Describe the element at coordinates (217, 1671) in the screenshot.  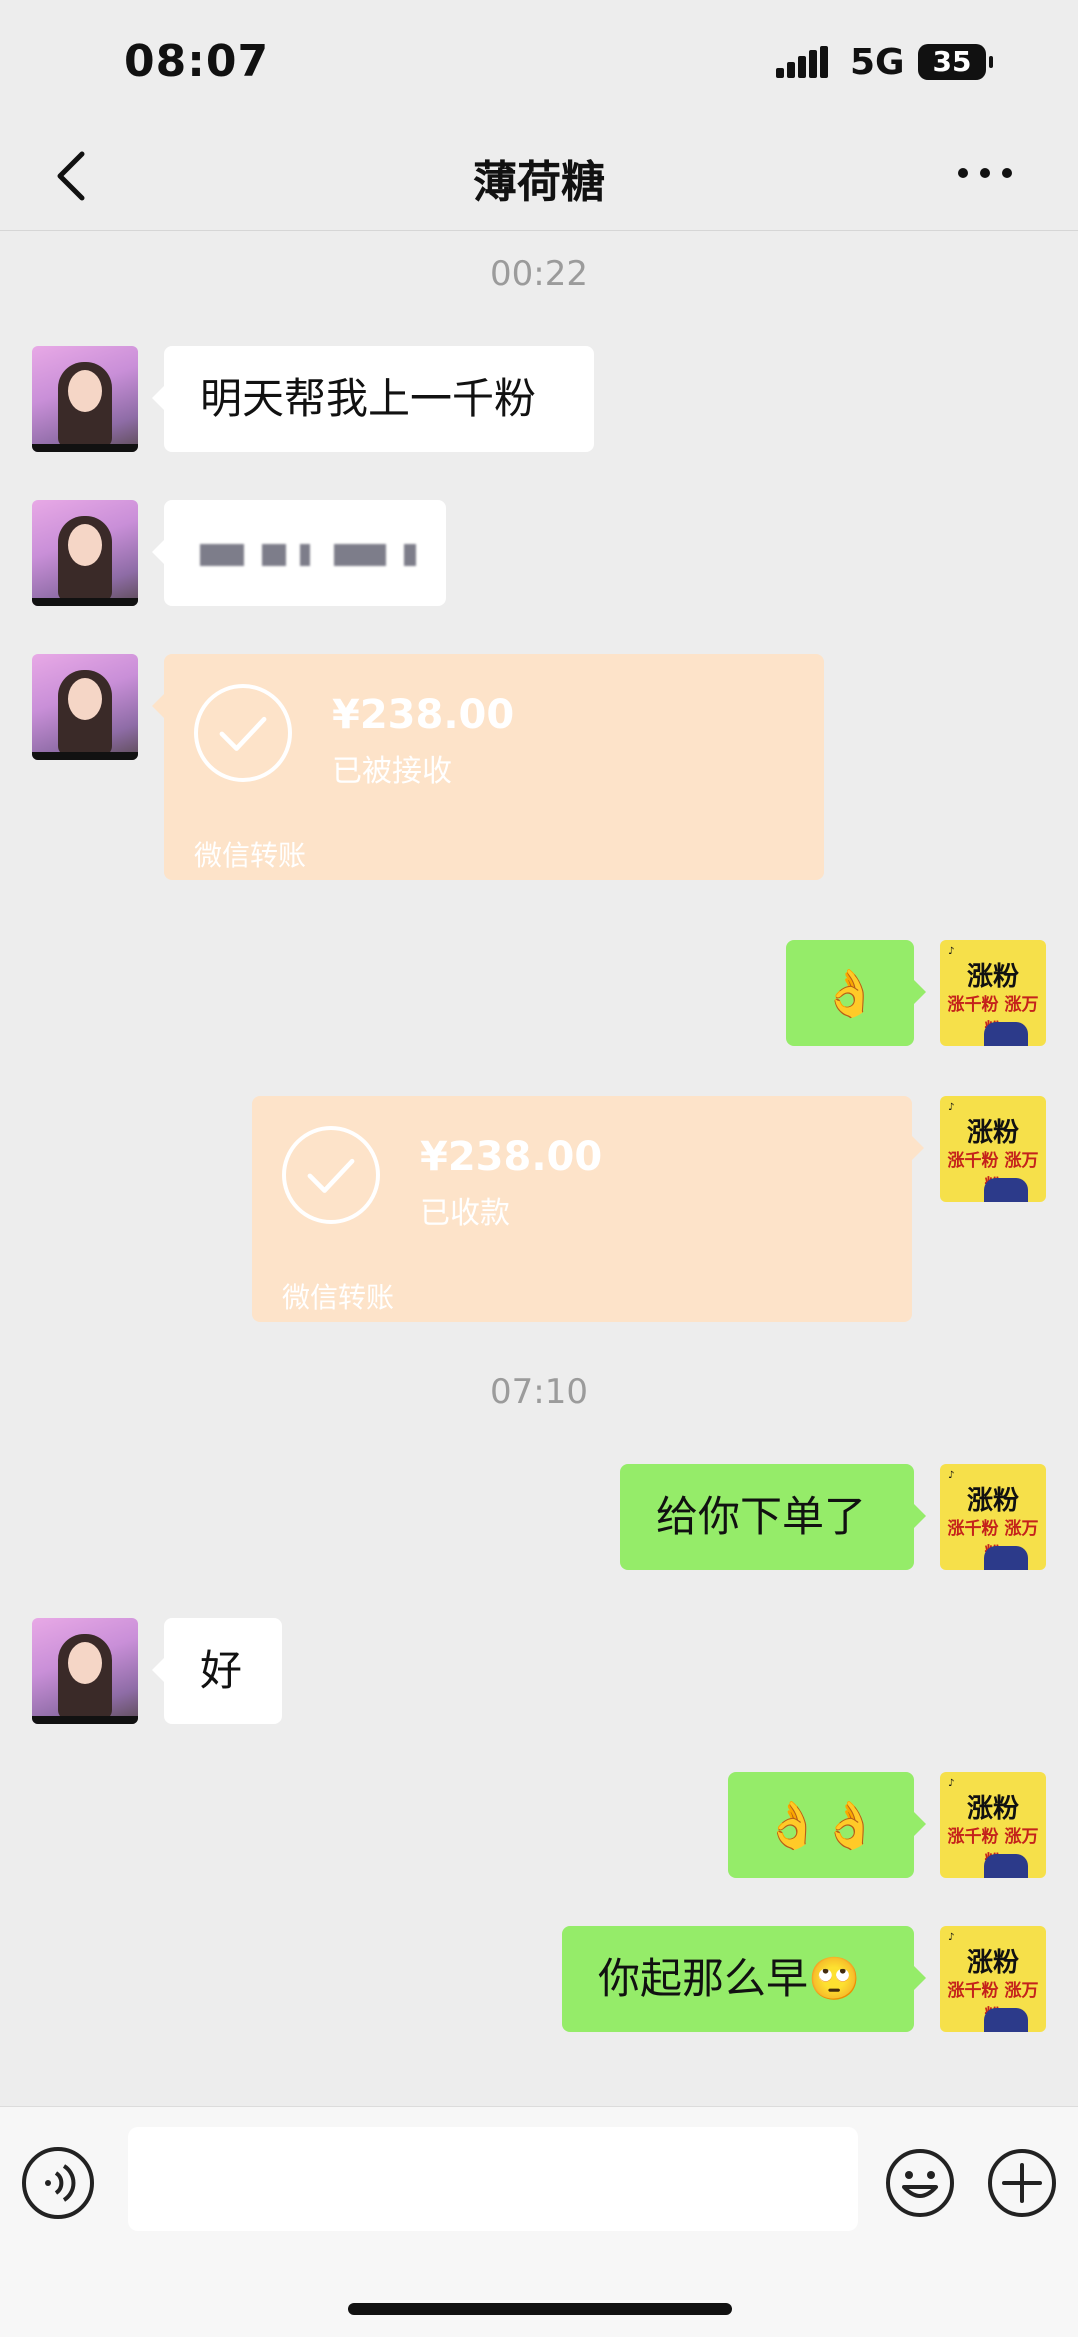
I see `message-bubble: 好` at that location.